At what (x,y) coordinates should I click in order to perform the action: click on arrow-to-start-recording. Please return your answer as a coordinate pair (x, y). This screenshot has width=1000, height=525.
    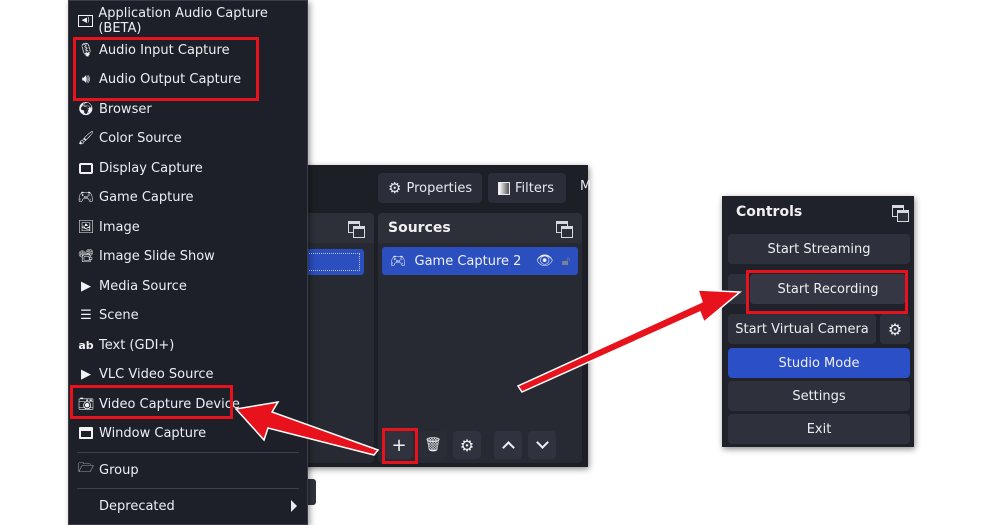
    Looking at the image, I should click on (629, 341).